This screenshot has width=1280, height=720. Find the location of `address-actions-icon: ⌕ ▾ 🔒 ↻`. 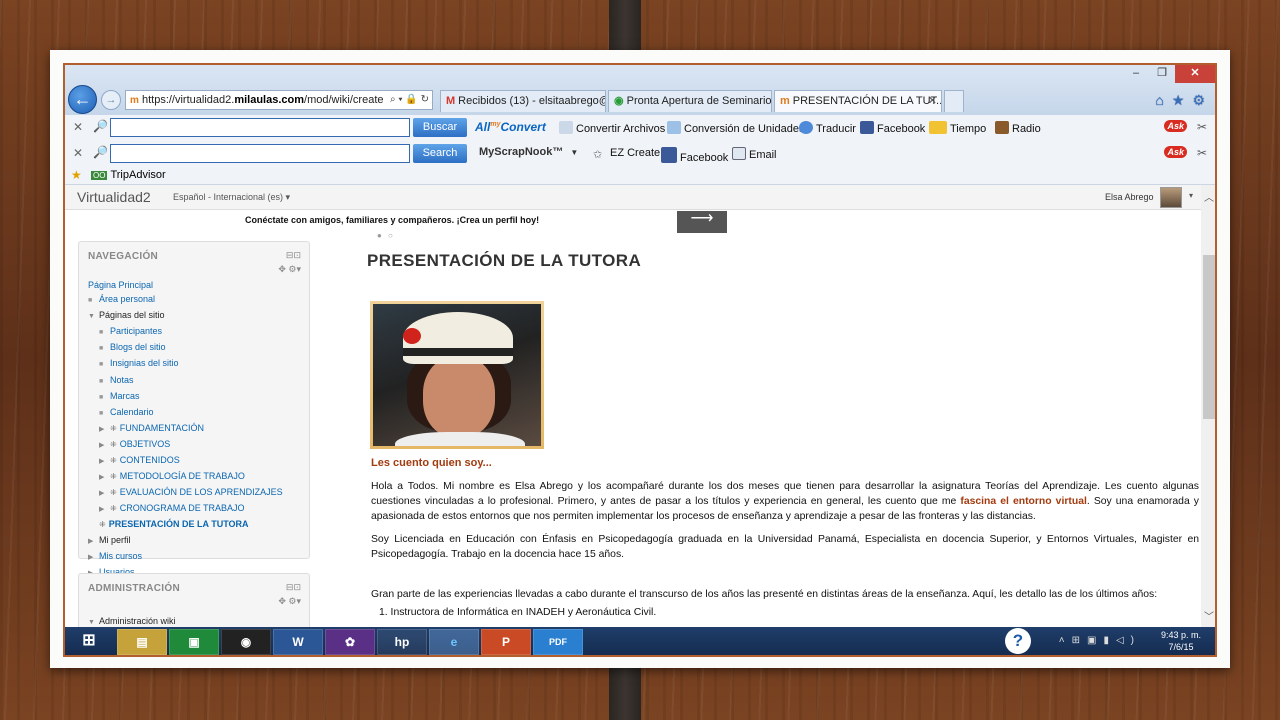

address-actions-icon: ⌕ ▾ 🔒 ↻ is located at coordinates (408, 100).